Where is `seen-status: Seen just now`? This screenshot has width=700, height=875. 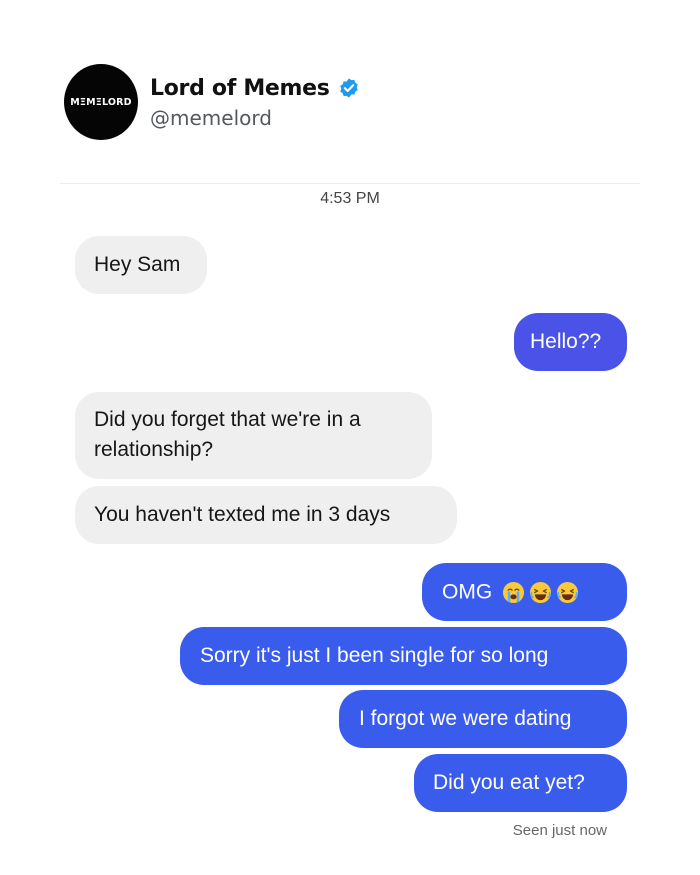
seen-status: Seen just now is located at coordinates (559, 830).